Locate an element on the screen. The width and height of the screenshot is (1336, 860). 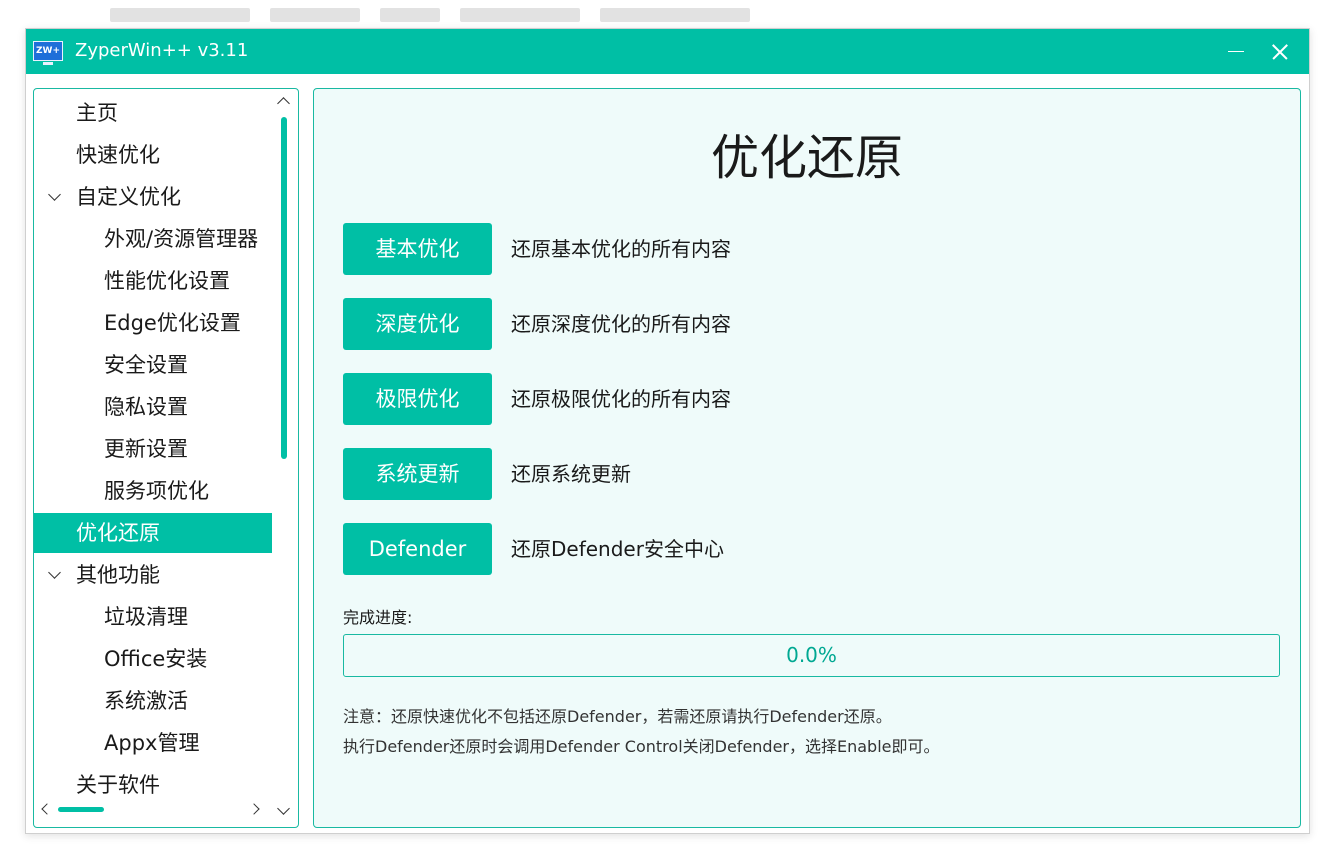
sidebar-item-label: Edge优化设置 is located at coordinates (172, 323).